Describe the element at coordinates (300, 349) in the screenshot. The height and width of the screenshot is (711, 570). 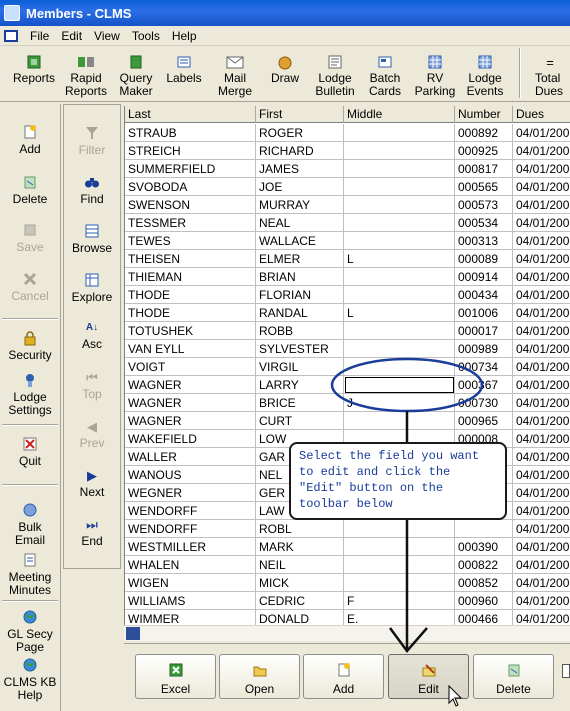
I see `cell-first: SYLVESTER` at that location.